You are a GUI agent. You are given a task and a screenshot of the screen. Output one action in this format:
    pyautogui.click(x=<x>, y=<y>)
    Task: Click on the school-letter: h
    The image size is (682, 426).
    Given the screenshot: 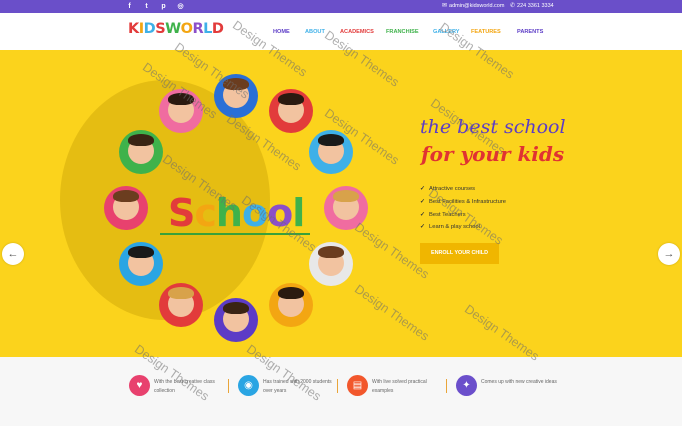 What is the action you would take?
    pyautogui.click(x=229, y=213)
    